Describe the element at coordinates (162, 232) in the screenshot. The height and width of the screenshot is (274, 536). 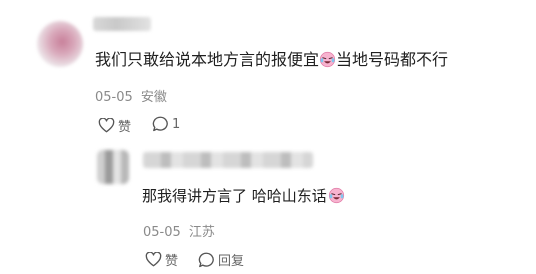
I see `reply-date: 05-05` at that location.